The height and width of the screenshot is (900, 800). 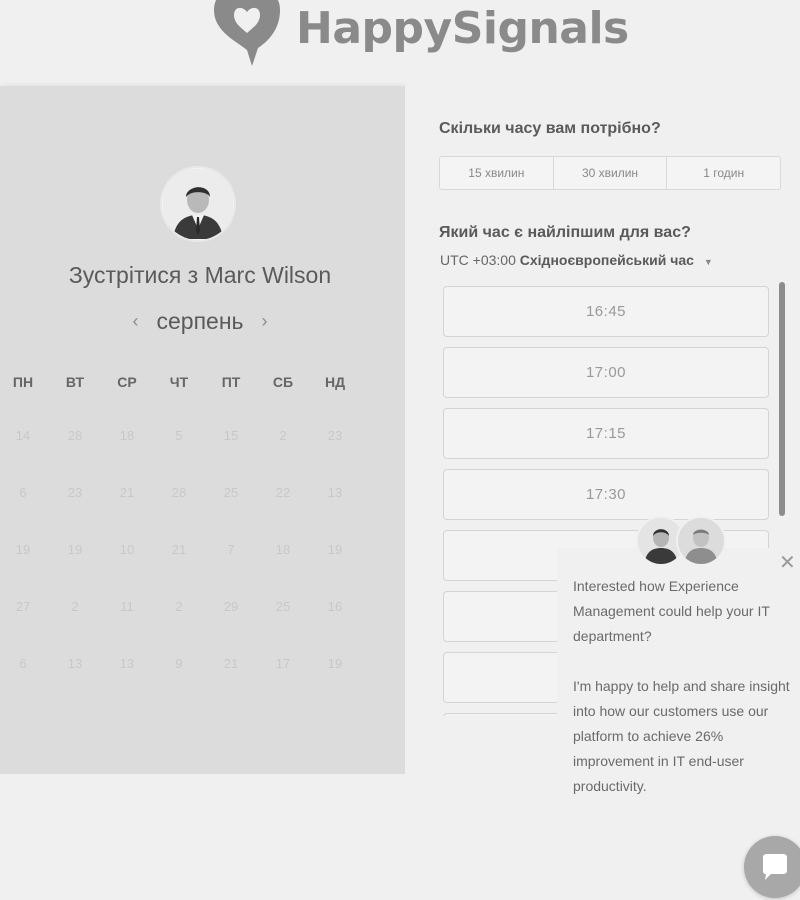 I want to click on calendar-day: 11, so click(x=127, y=606).